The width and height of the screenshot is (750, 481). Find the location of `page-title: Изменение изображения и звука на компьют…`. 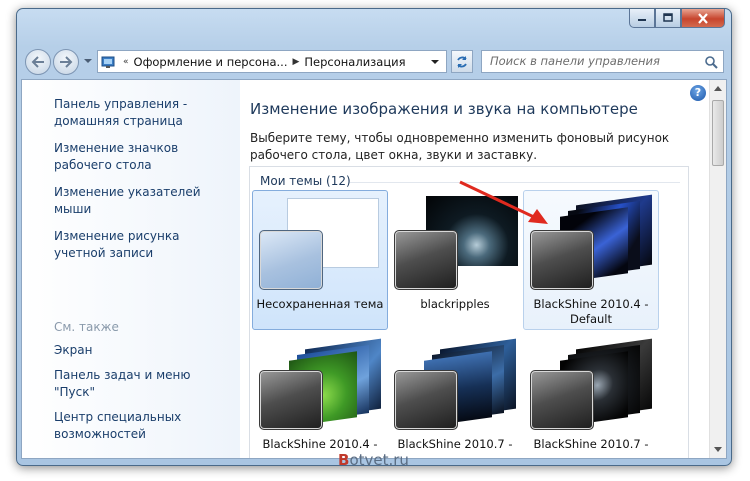

page-title: Изменение изображения и звука на компьют… is located at coordinates (444, 109).